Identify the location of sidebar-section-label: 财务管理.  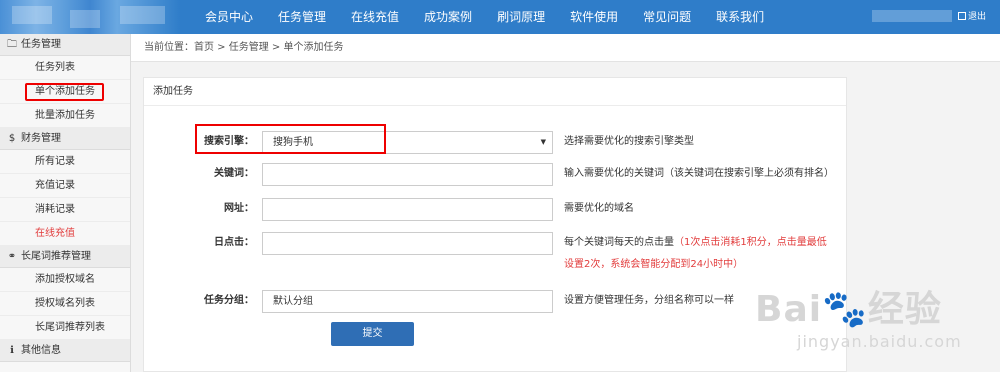
(41, 138).